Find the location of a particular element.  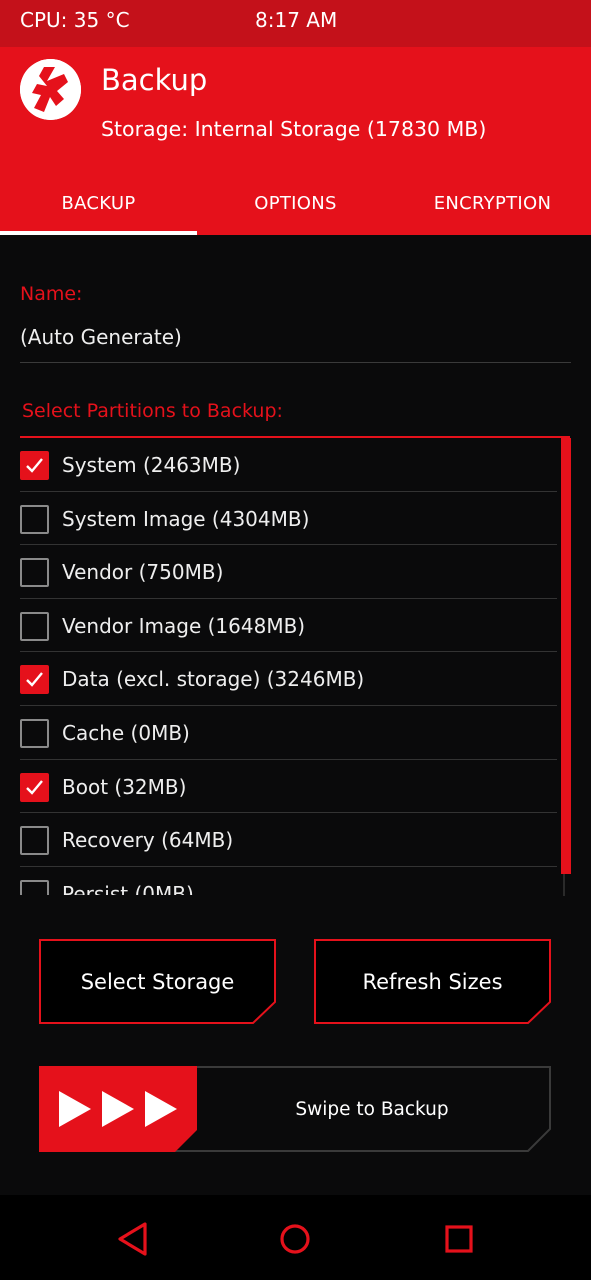

partition-label: Vendor (750MB) is located at coordinates (143, 572).